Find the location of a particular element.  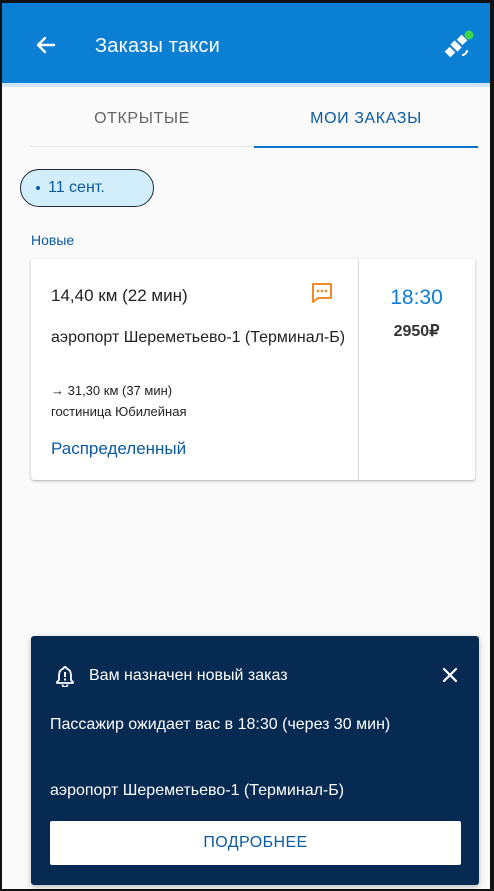

app-bar: Заказы такси is located at coordinates (246, 45).